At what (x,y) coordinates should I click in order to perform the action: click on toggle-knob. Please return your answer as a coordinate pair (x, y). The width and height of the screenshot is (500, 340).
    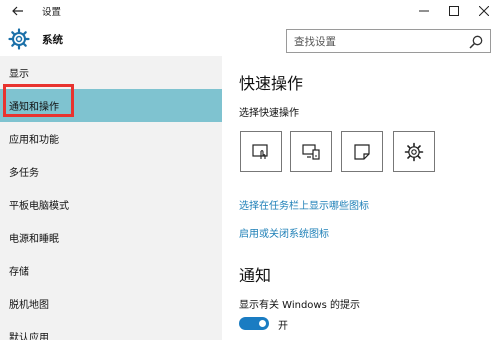
    Looking at the image, I should click on (262, 323).